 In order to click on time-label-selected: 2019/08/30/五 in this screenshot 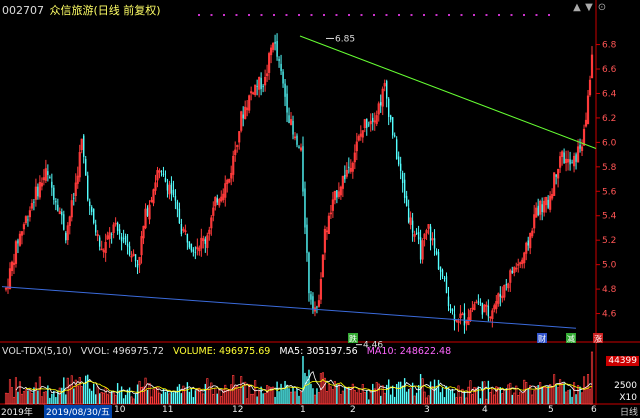, I will do `click(78, 411)`.